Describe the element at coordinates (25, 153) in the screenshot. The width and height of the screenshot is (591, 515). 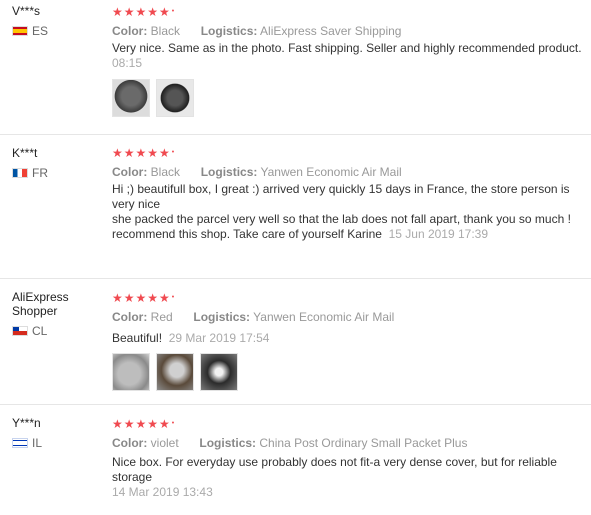
I see `reviewer-name: K***t` at that location.